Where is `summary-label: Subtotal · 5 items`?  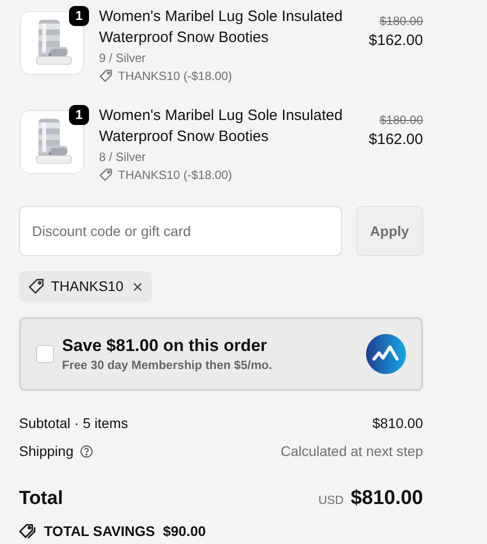
summary-label: Subtotal · 5 items is located at coordinates (73, 423).